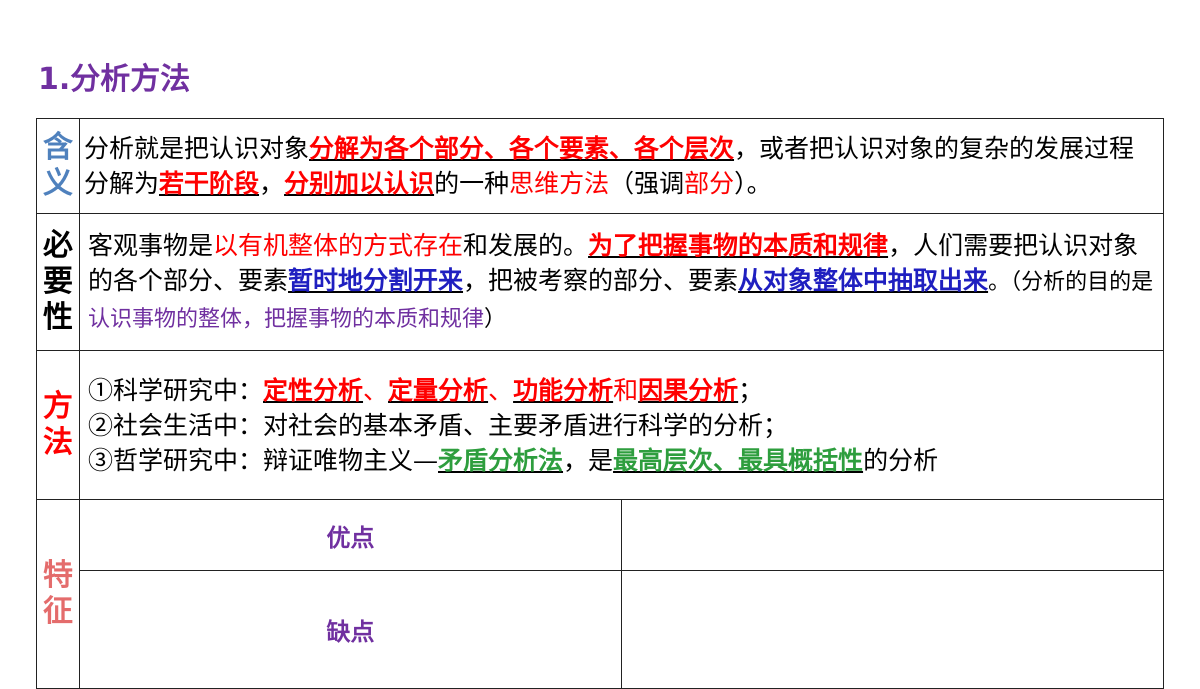  I want to click on emphasis-red: 分别加以认识, so click(359, 183).